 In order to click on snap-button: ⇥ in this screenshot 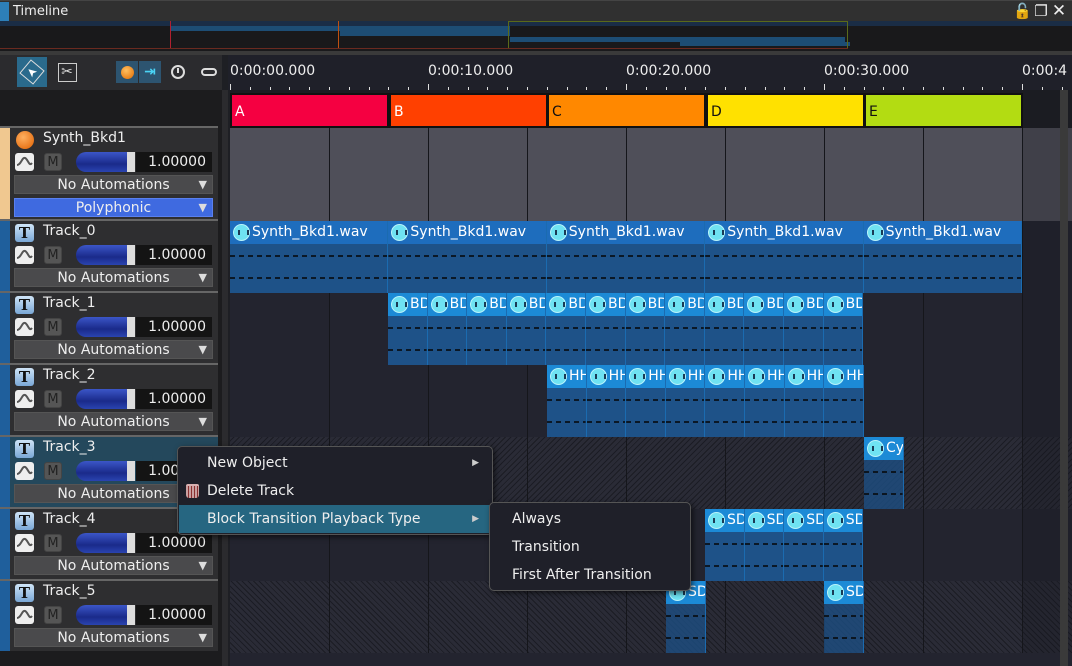, I will do `click(150, 72)`.